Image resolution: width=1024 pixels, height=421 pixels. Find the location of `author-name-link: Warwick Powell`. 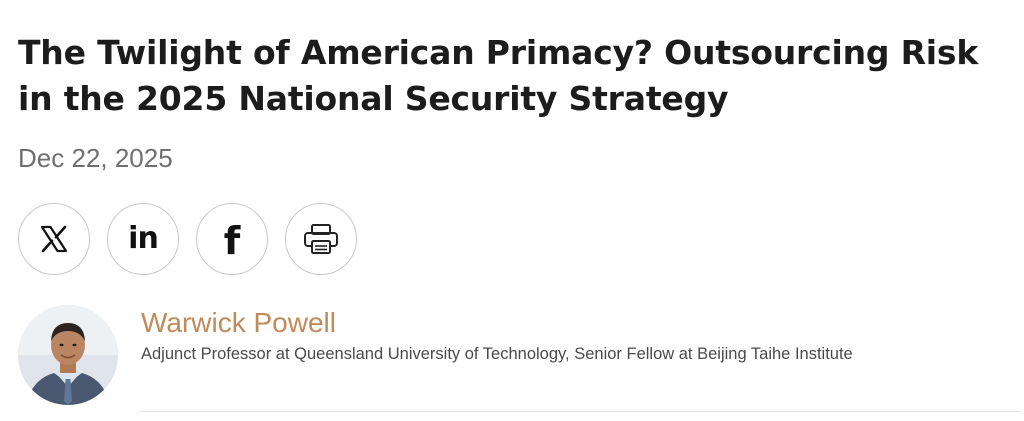

author-name-link: Warwick Powell is located at coordinates (238, 323).